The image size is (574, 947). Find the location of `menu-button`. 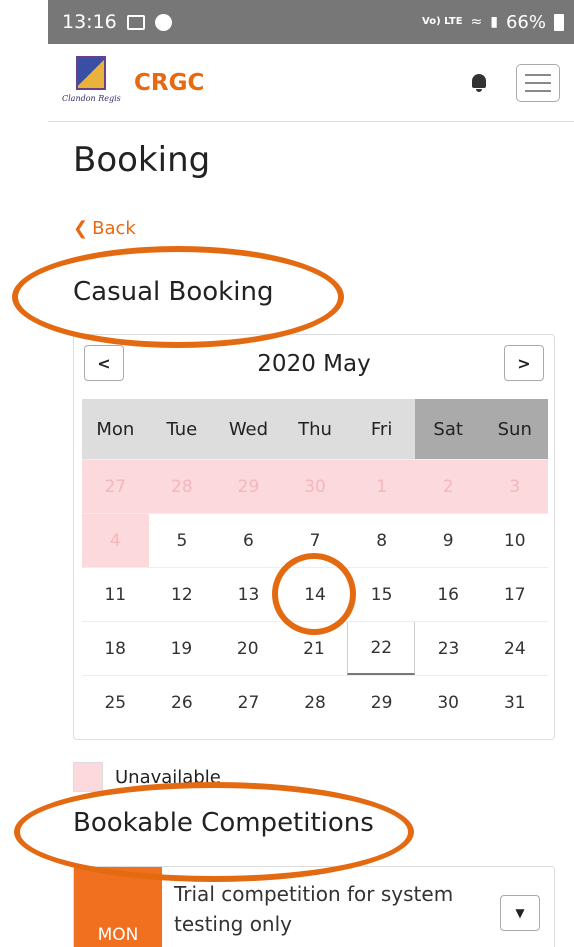

menu-button is located at coordinates (538, 82).